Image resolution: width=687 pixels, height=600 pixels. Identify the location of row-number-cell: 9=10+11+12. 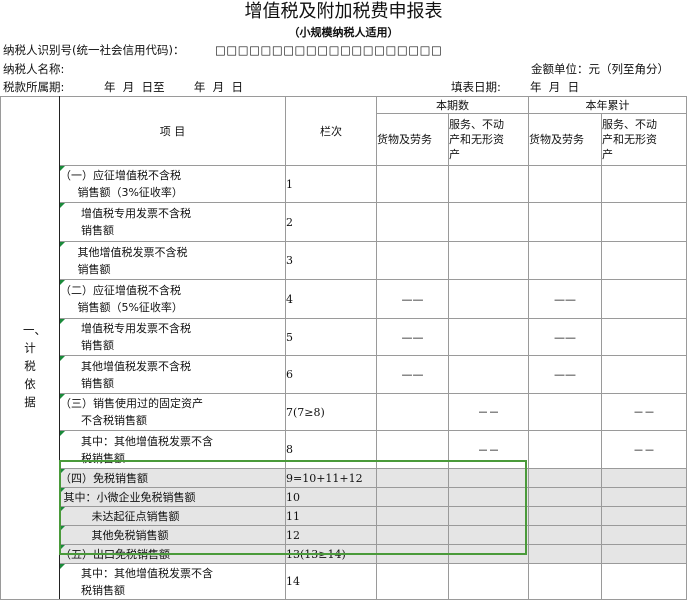
(331, 478).